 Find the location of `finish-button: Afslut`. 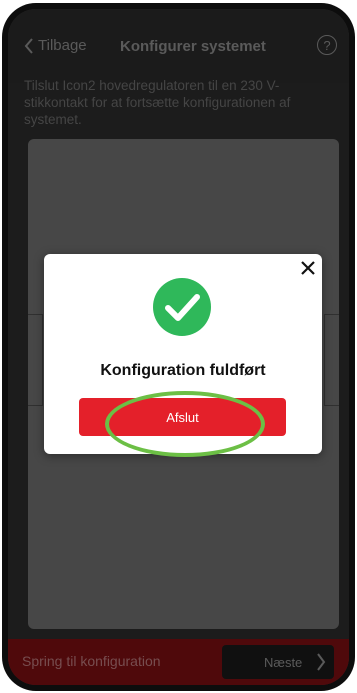

finish-button: Afslut is located at coordinates (182, 417).